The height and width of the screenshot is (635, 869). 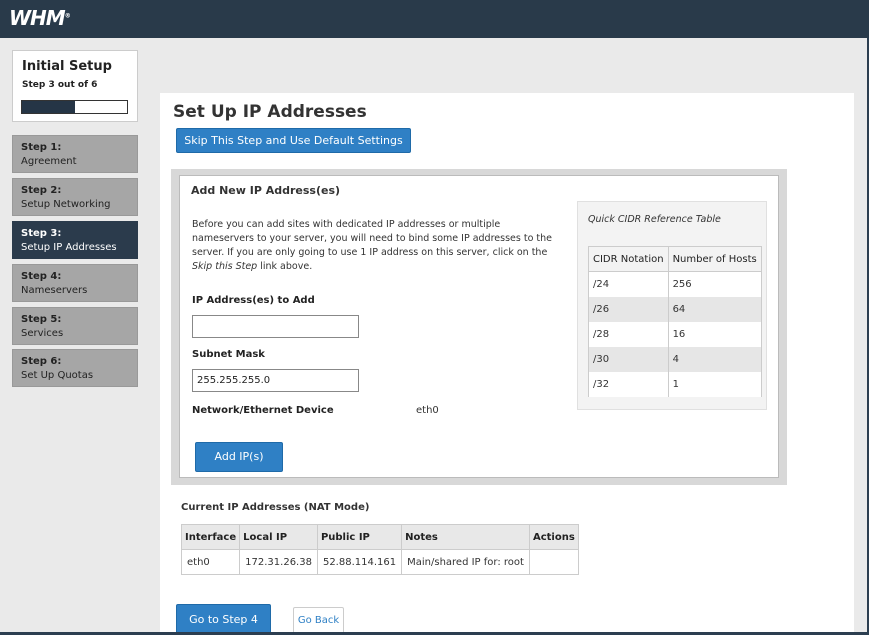 I want to click on step-5-services: Step 5: Services, so click(x=75, y=326).